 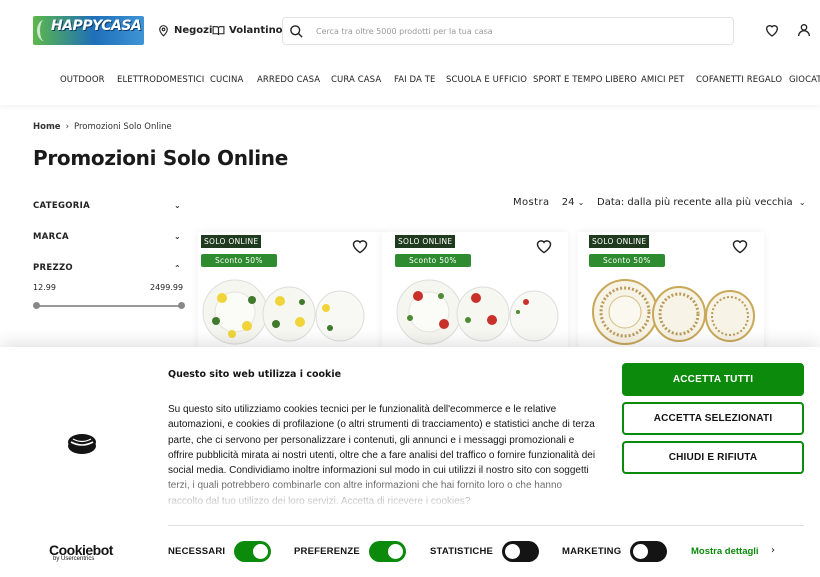 I want to click on show-details-link: Mostra dettagli, so click(x=725, y=551).